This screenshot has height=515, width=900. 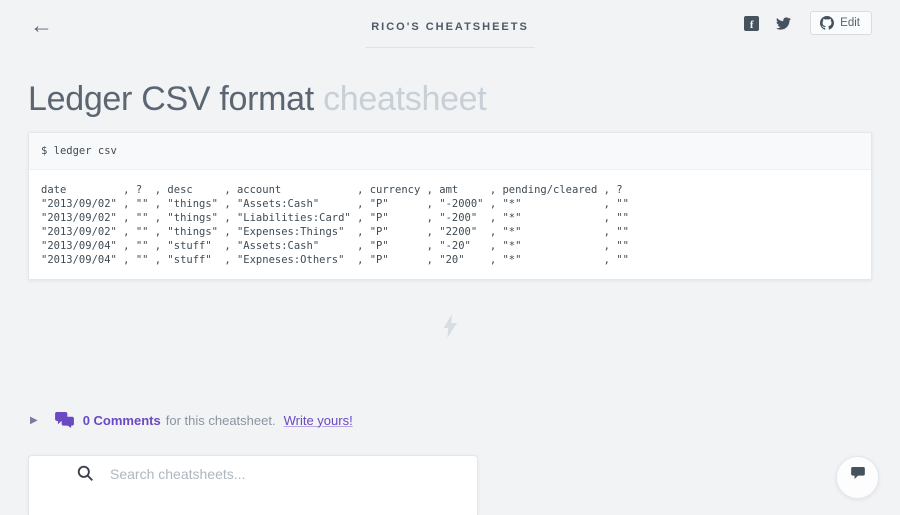 I want to click on search-card, so click(x=253, y=485).